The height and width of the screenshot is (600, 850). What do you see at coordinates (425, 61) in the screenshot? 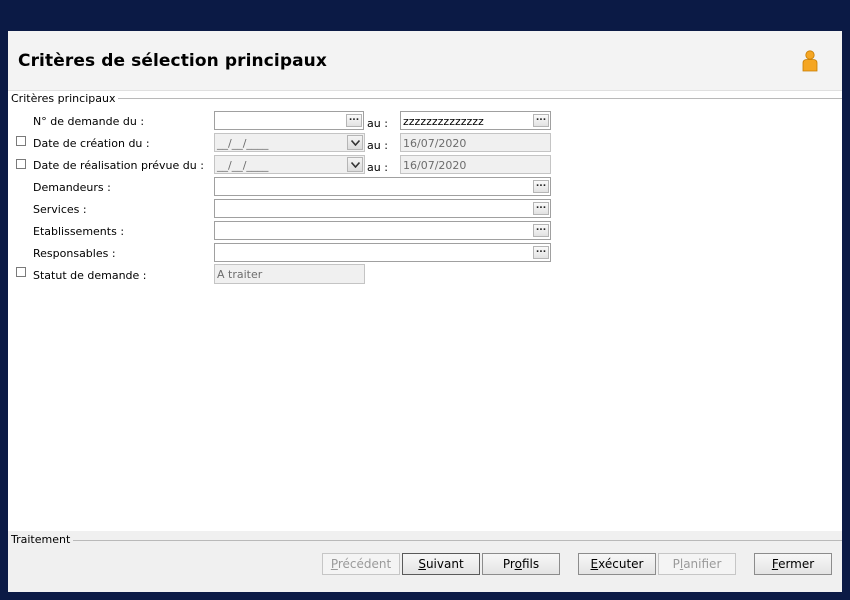
I see `dialog-header: Critères de sélection principaux` at bounding box center [425, 61].